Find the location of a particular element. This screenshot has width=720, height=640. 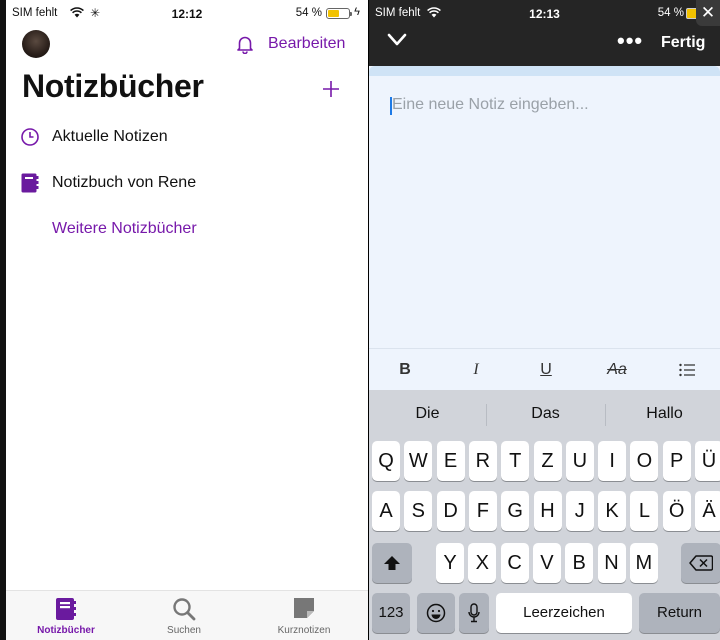

key: C is located at coordinates (514, 563).